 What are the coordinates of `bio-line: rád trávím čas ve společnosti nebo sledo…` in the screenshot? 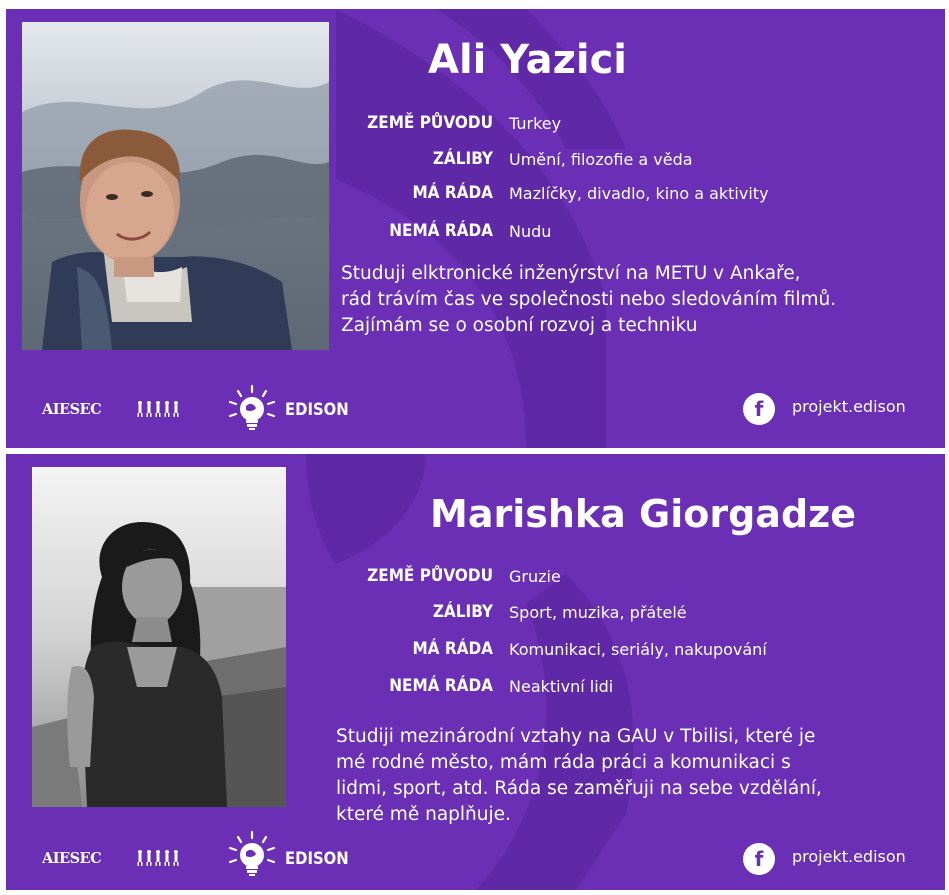 It's located at (589, 299).